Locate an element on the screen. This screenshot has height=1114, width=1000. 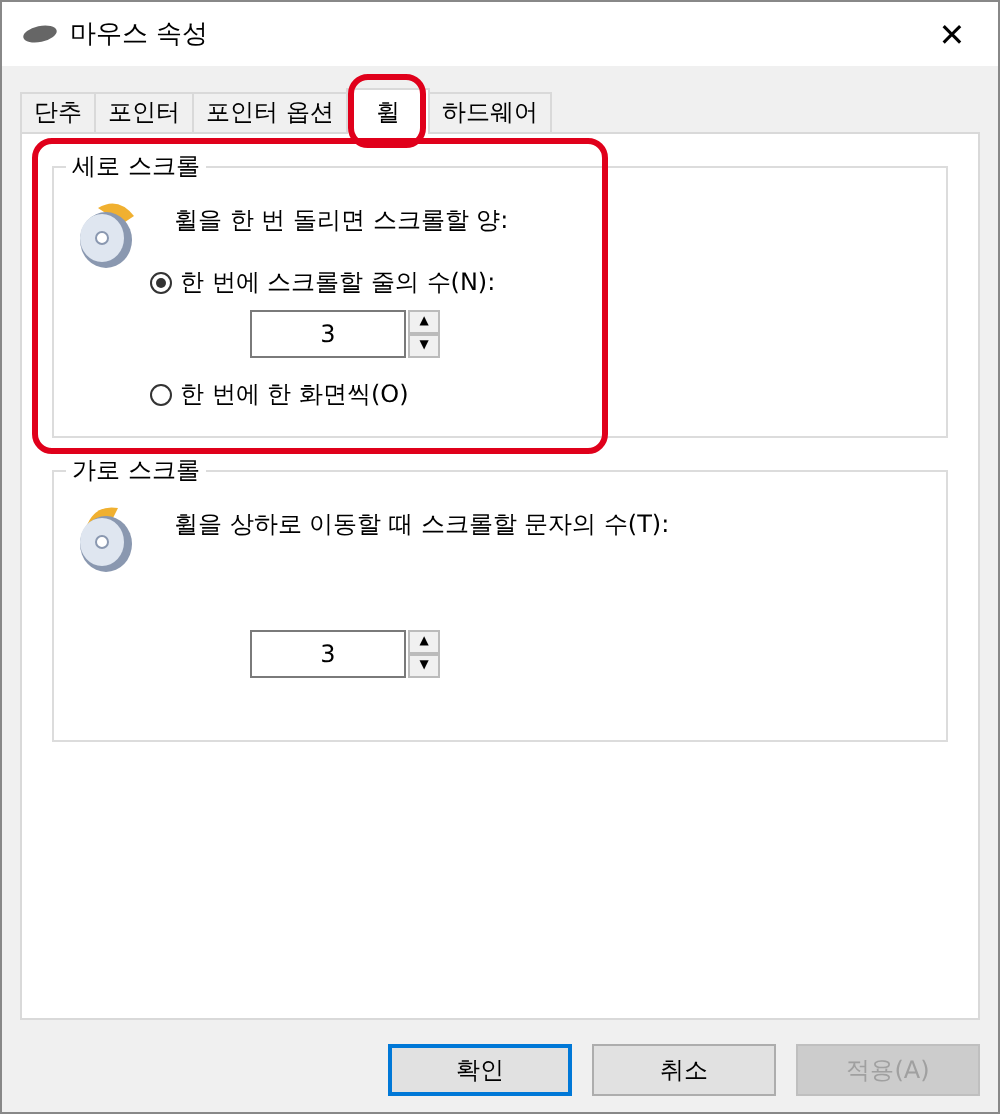
tab: 하드웨어 is located at coordinates (489, 112).